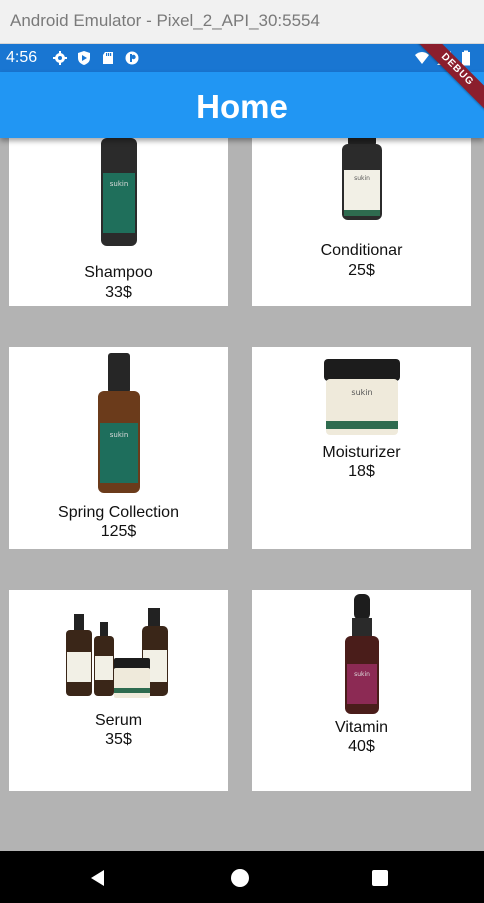  What do you see at coordinates (132, 58) in the screenshot?
I see `sync-icon` at bounding box center [132, 58].